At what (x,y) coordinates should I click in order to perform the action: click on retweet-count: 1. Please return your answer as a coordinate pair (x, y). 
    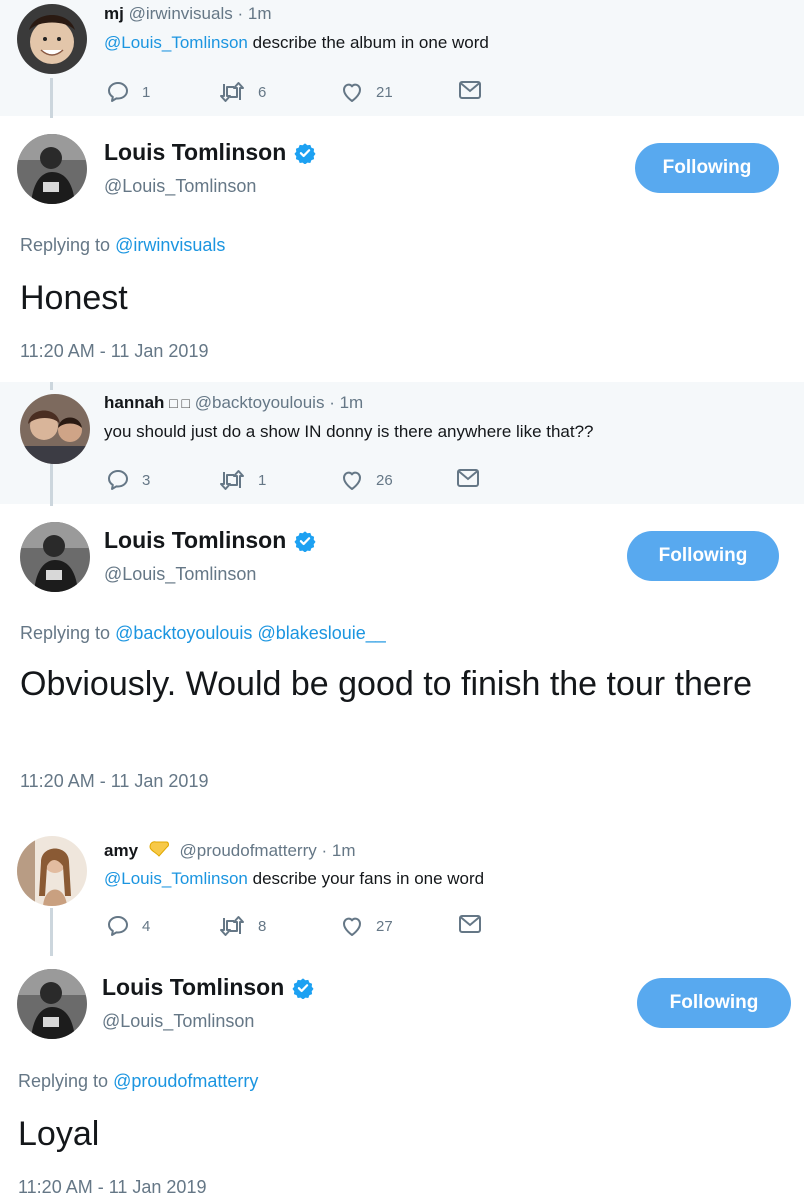
    Looking at the image, I should click on (262, 480).